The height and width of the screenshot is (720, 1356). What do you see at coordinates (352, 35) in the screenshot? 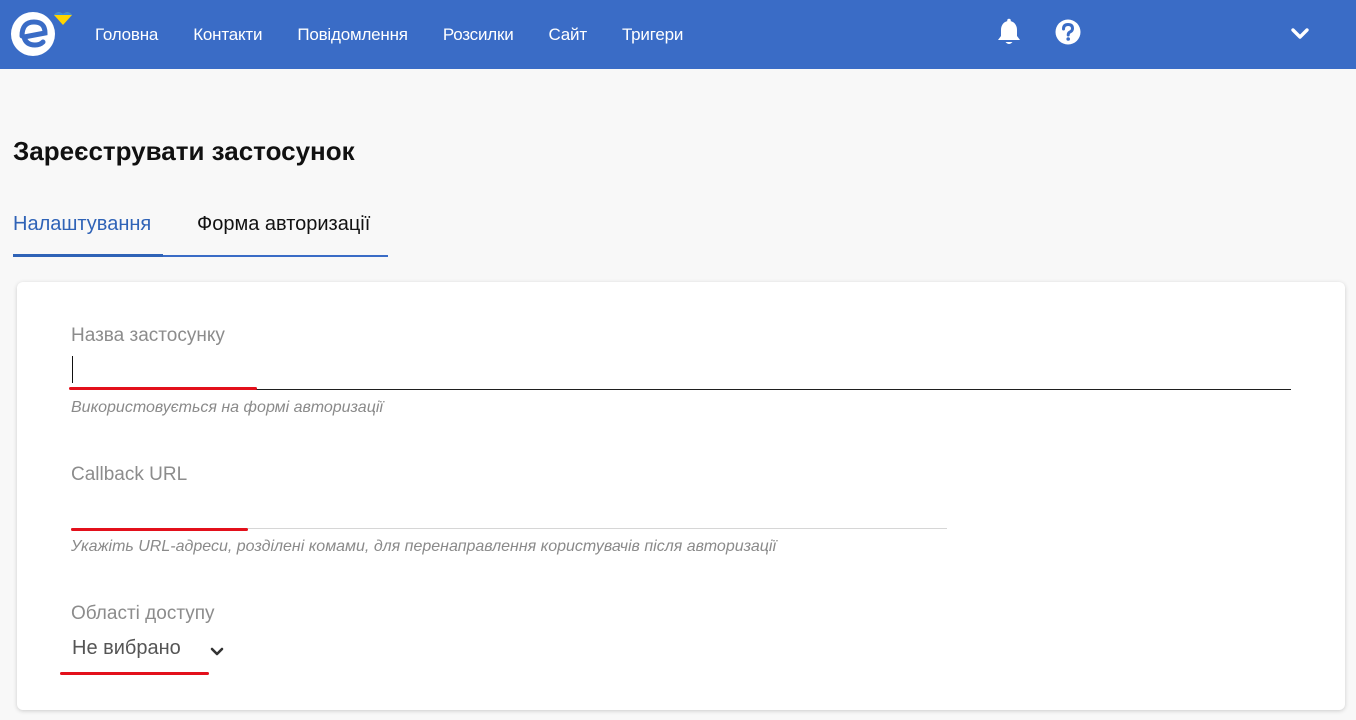
I see `nav-item-messages: Повідомлення` at bounding box center [352, 35].